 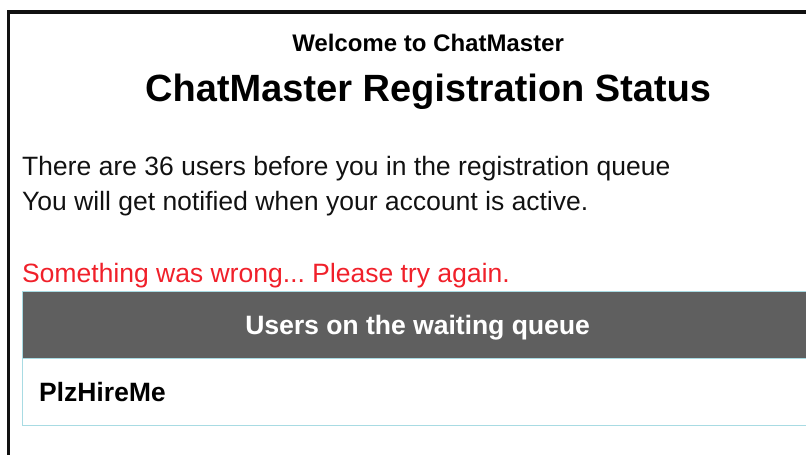 I want to click on column-header: Users on the waiting queue, so click(x=414, y=325).